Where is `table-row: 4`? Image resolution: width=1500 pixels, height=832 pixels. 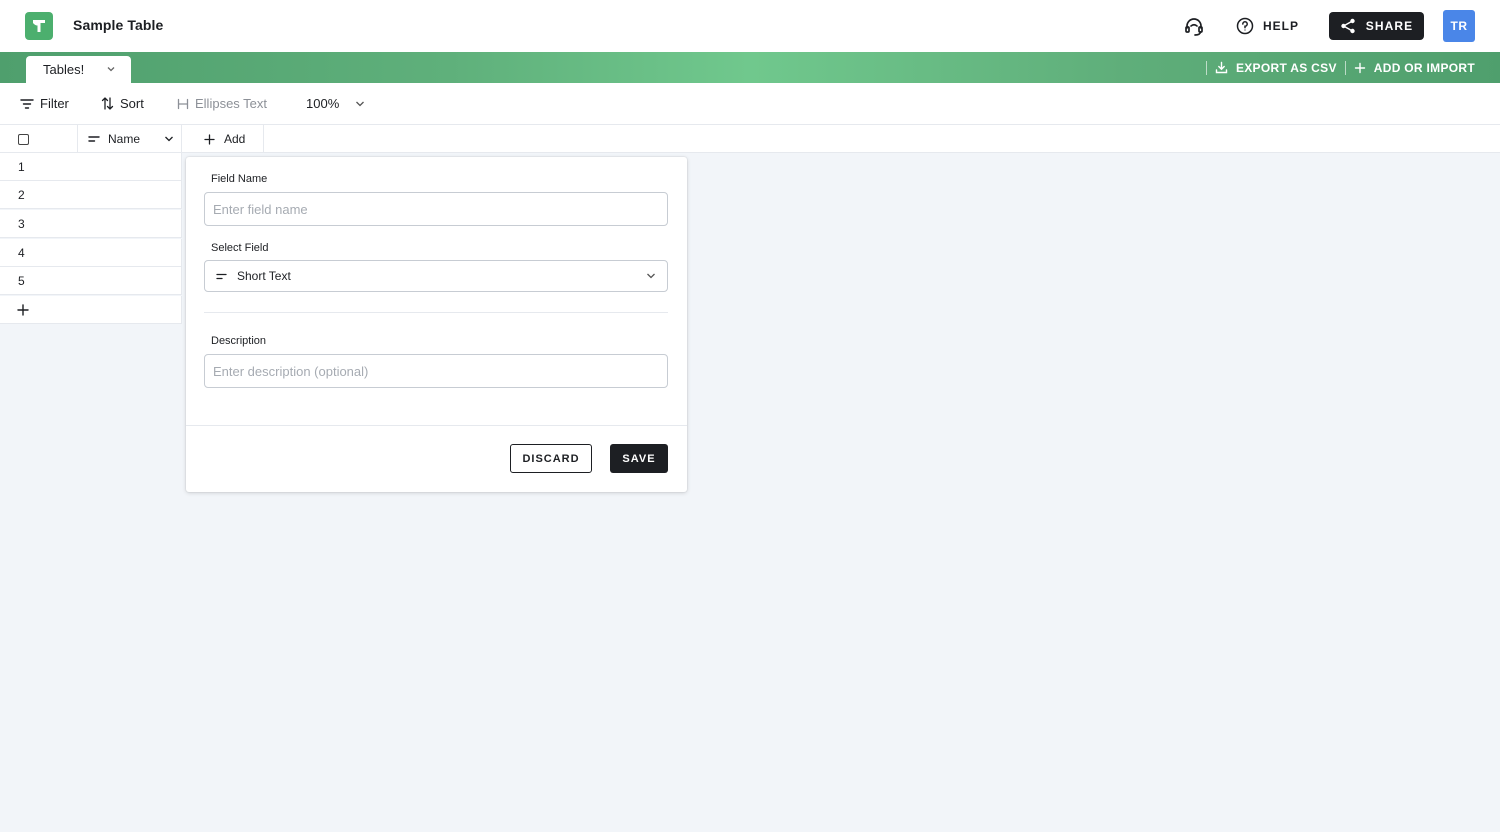 table-row: 4 is located at coordinates (91, 253).